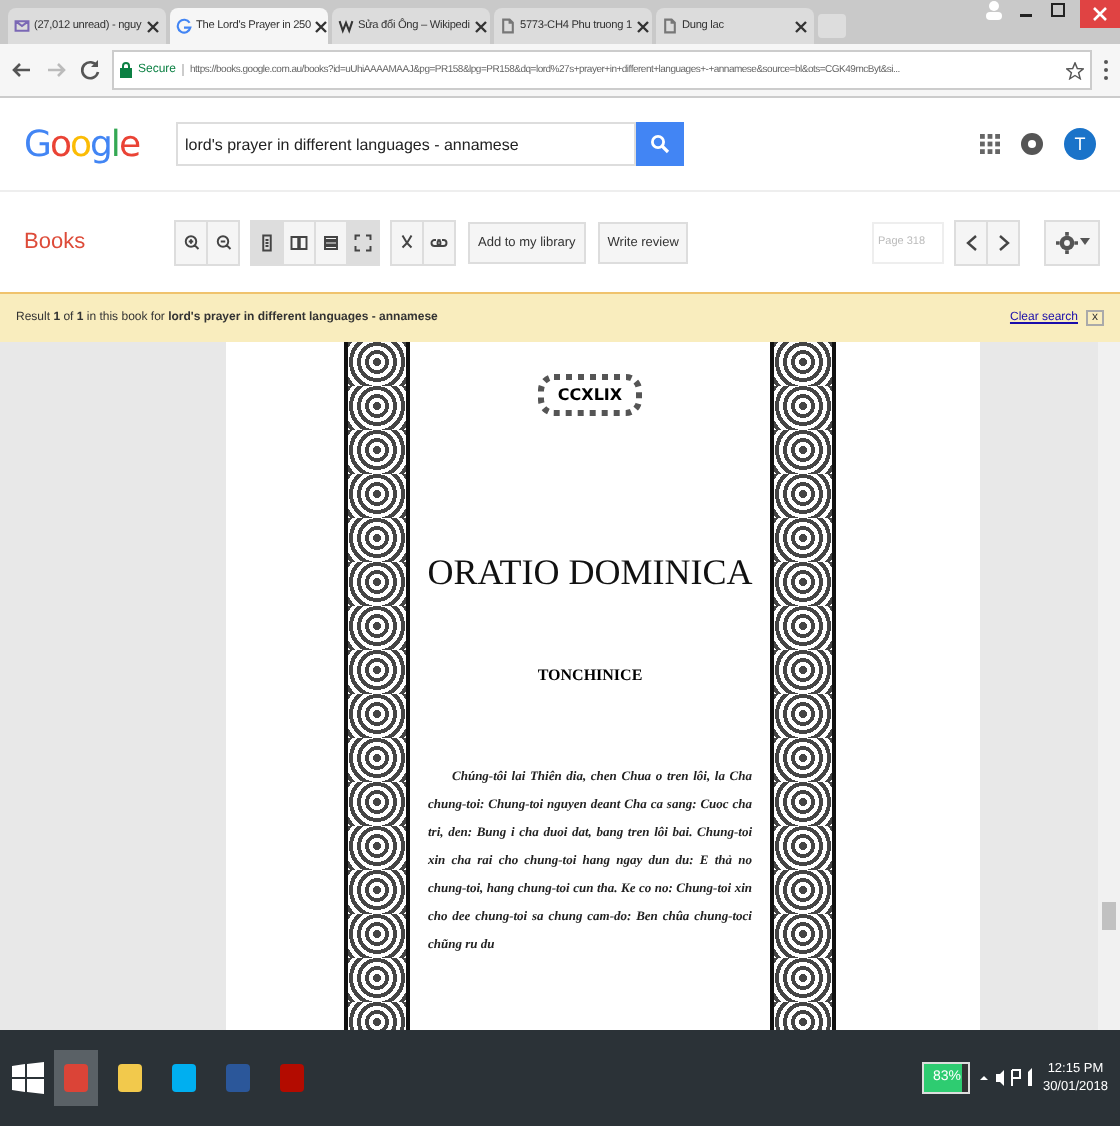  What do you see at coordinates (331, 242) in the screenshot?
I see `list-view-icon` at bounding box center [331, 242].